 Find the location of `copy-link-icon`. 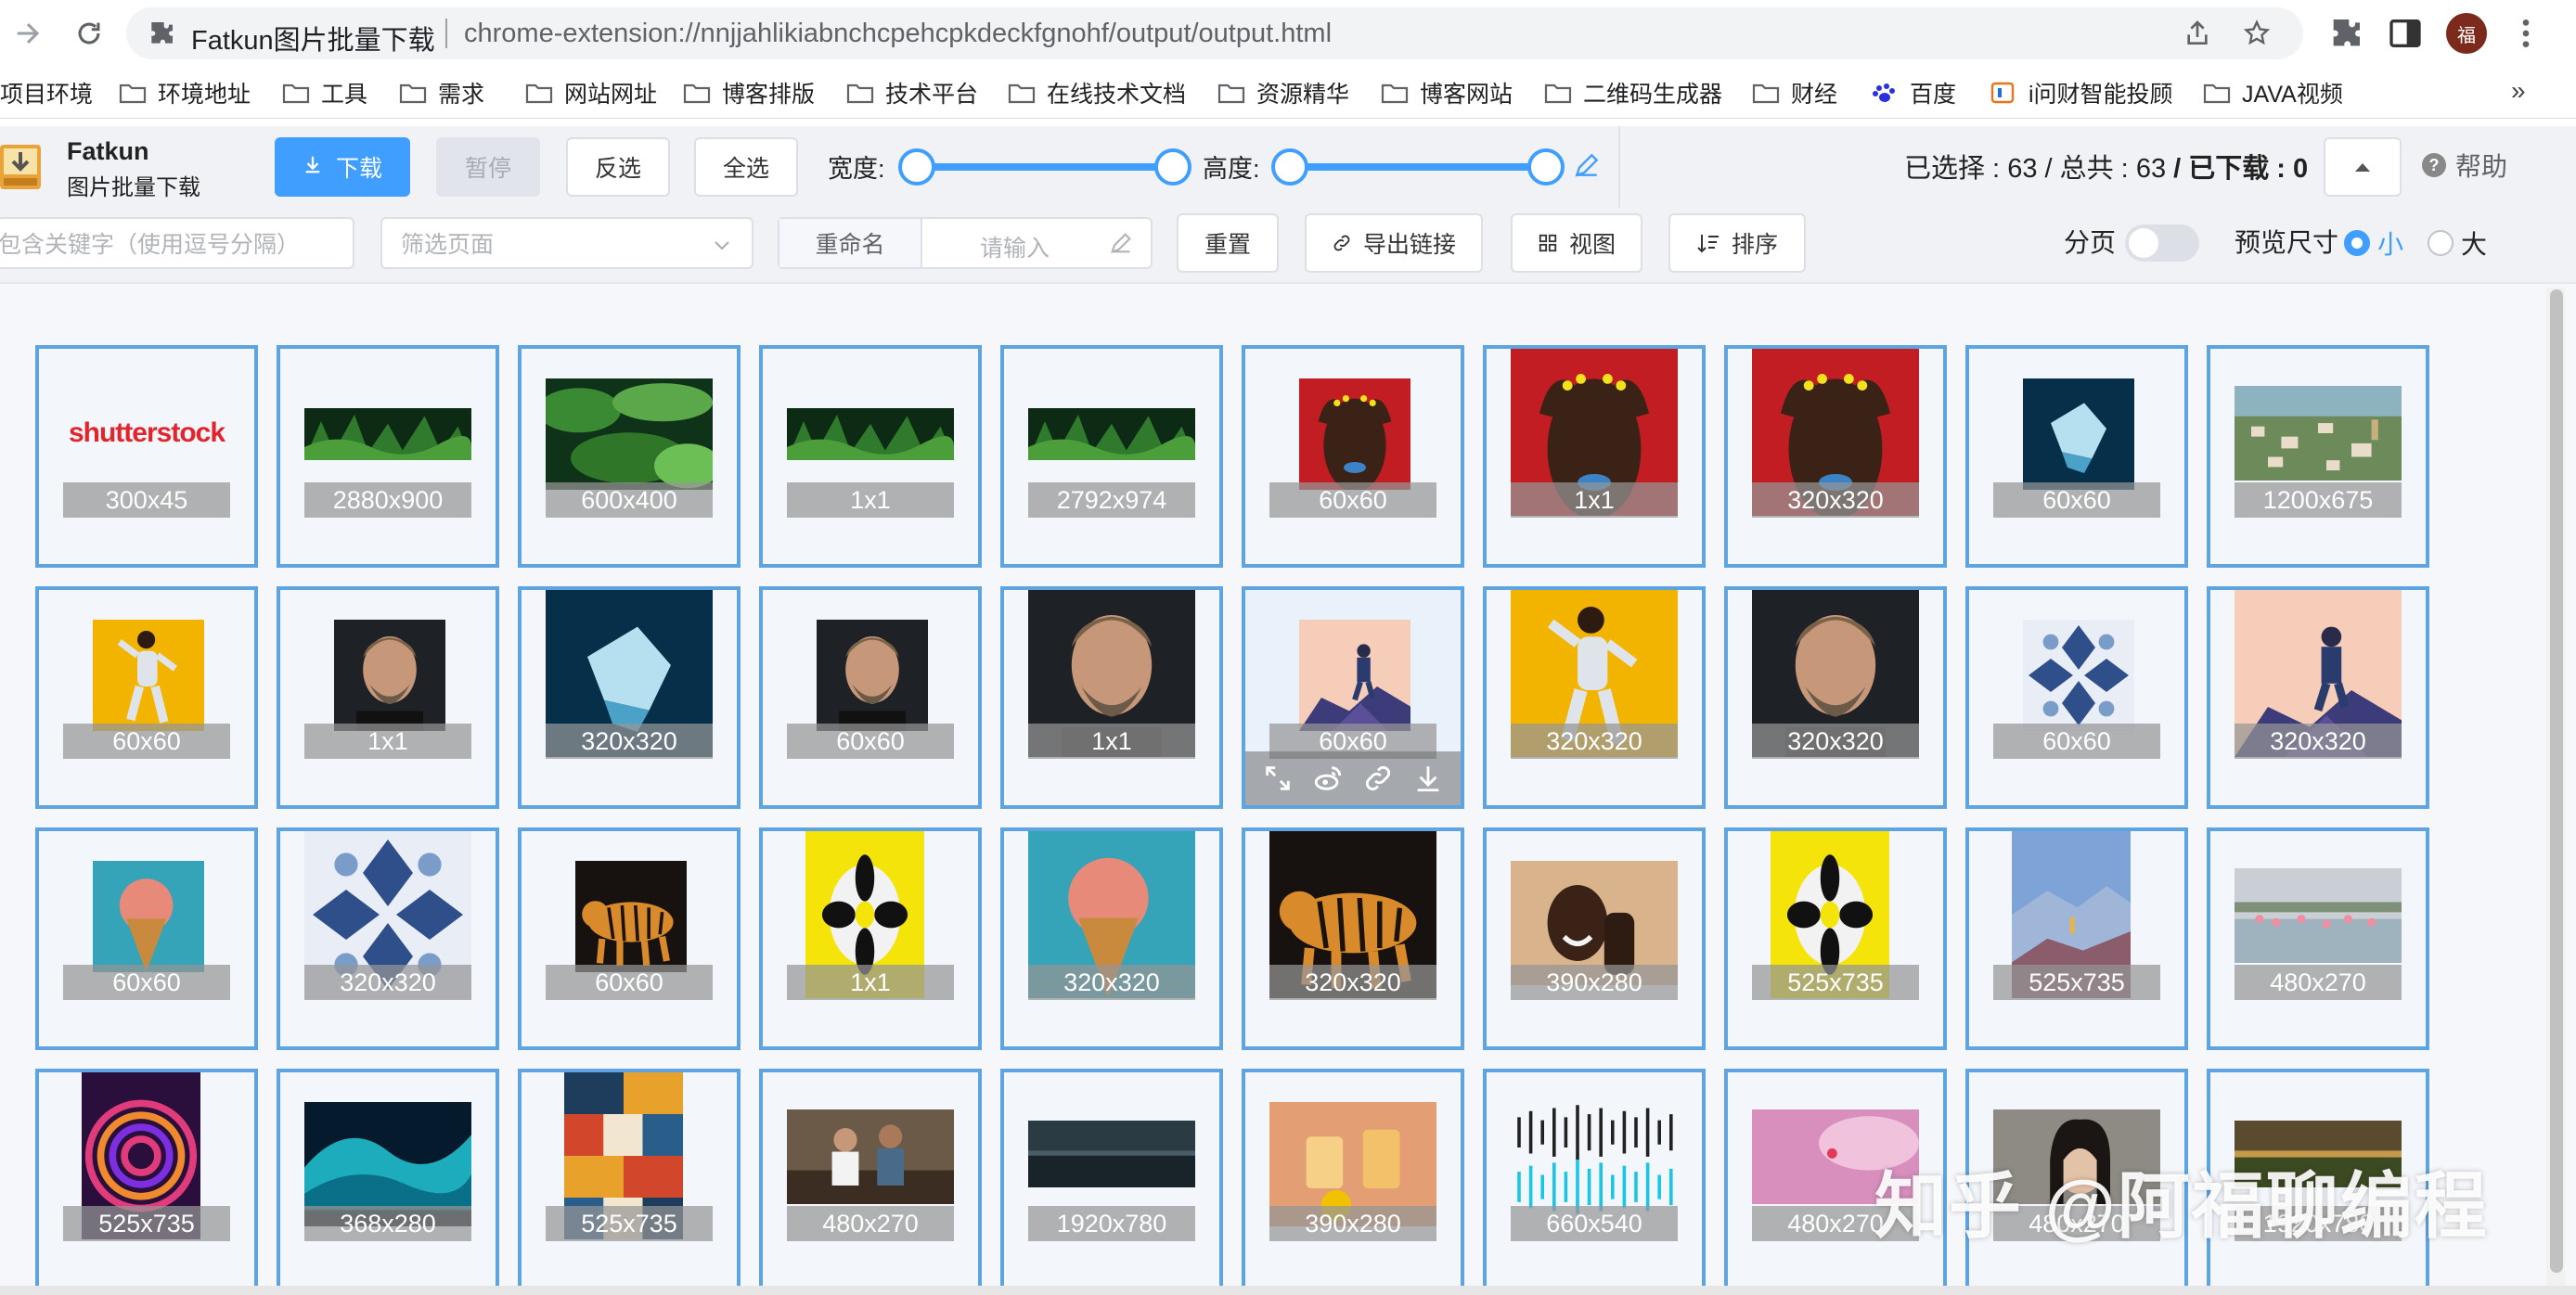

copy-link-icon is located at coordinates (1378, 778).